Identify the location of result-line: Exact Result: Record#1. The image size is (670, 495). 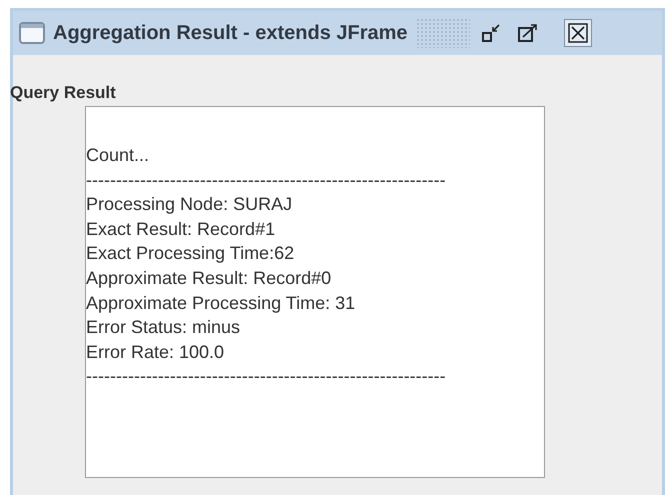
(181, 229).